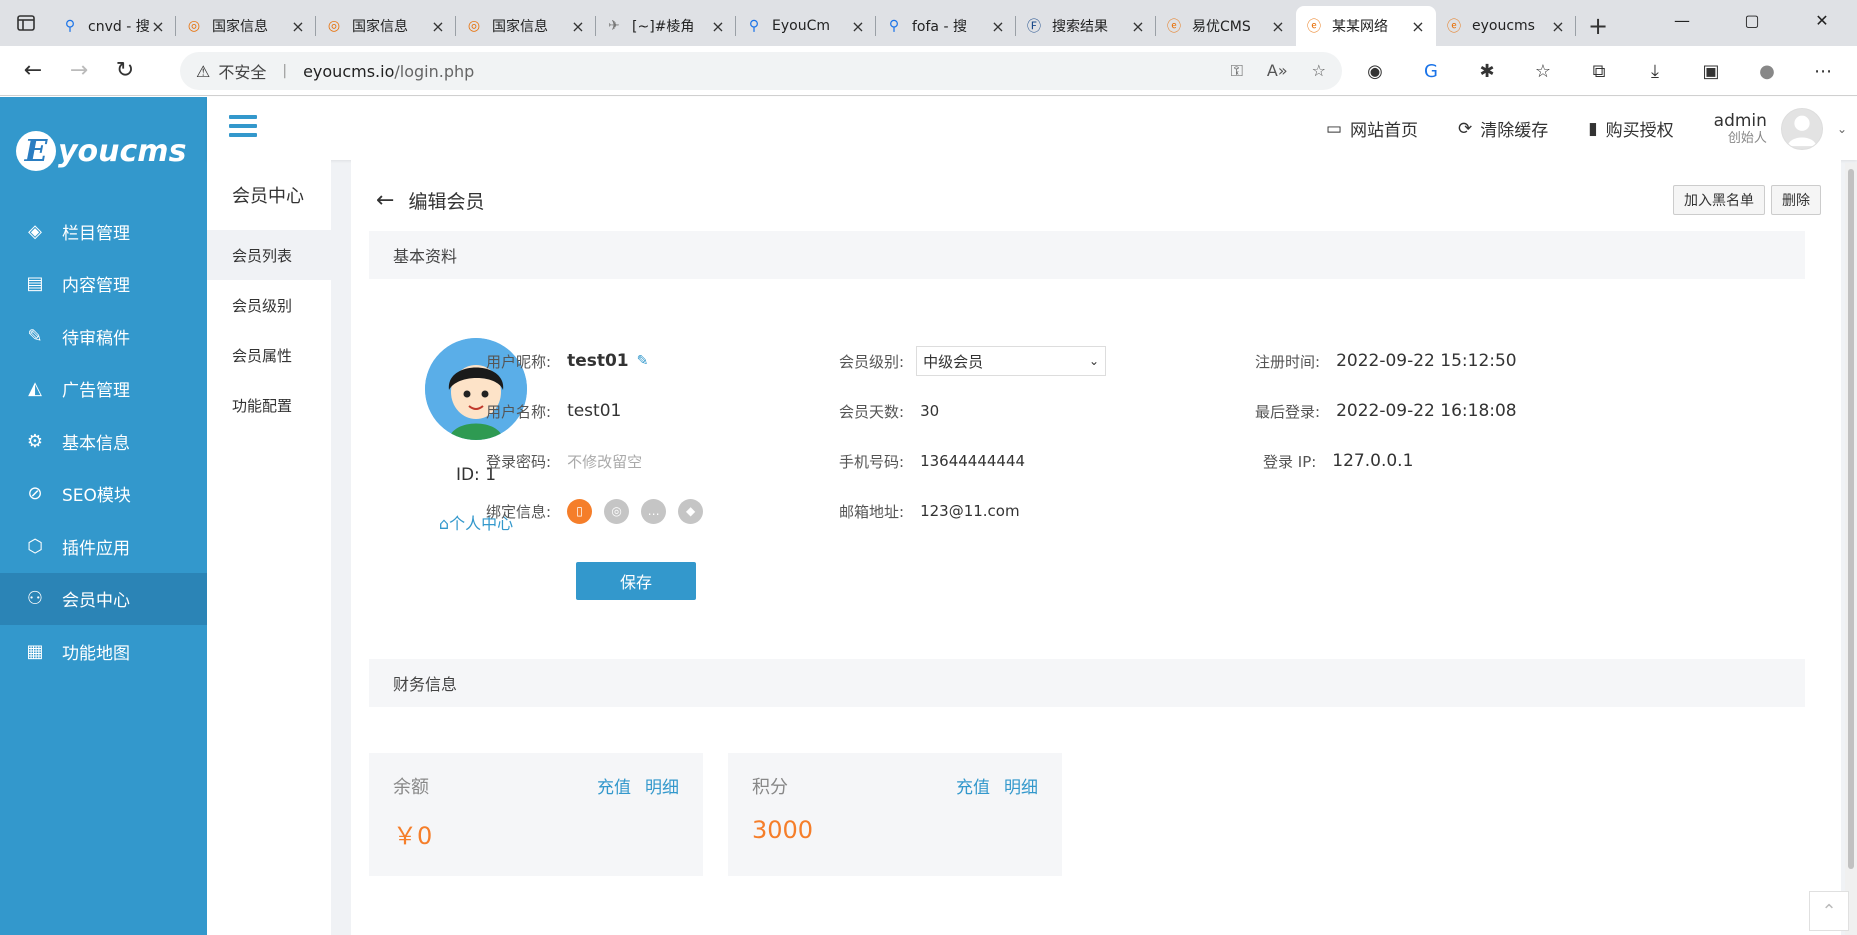  Describe the element at coordinates (269, 355) in the screenshot. I see `subnav-item: 会员属性` at that location.